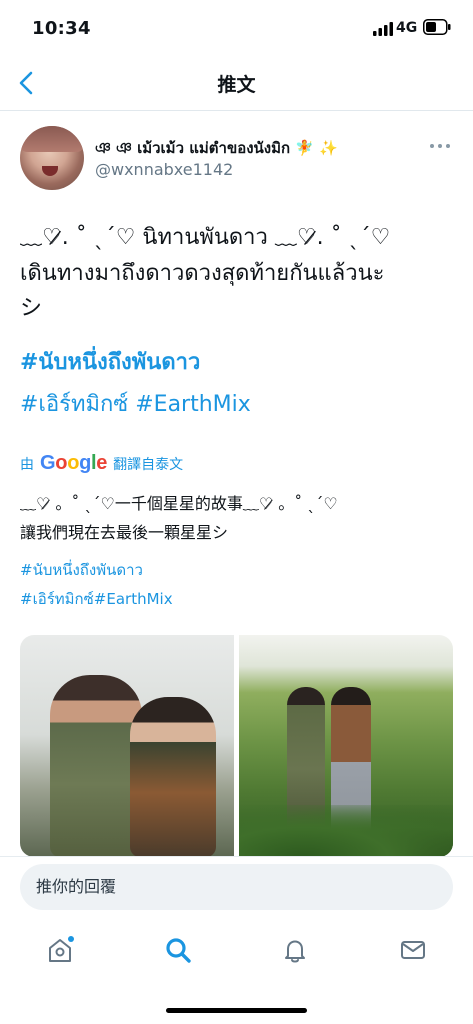 The width and height of the screenshot is (473, 1024). What do you see at coordinates (179, 503) in the screenshot?
I see `translated-text-line: ﹏♡̷ 。˚ ˎˊ♡一千個星星的故事﹏♡̷ 。˚ ˎˊ♡` at bounding box center [179, 503].